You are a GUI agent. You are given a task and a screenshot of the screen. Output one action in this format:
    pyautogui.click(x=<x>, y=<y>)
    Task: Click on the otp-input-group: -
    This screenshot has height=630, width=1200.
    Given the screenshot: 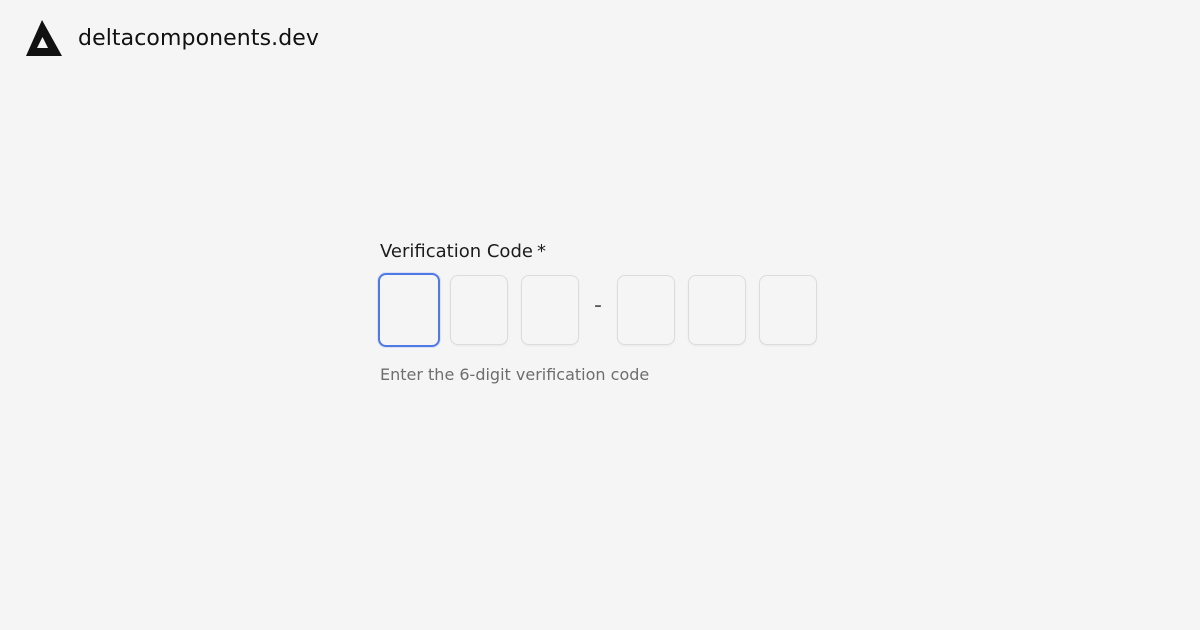 What is the action you would take?
    pyautogui.click(x=608, y=310)
    